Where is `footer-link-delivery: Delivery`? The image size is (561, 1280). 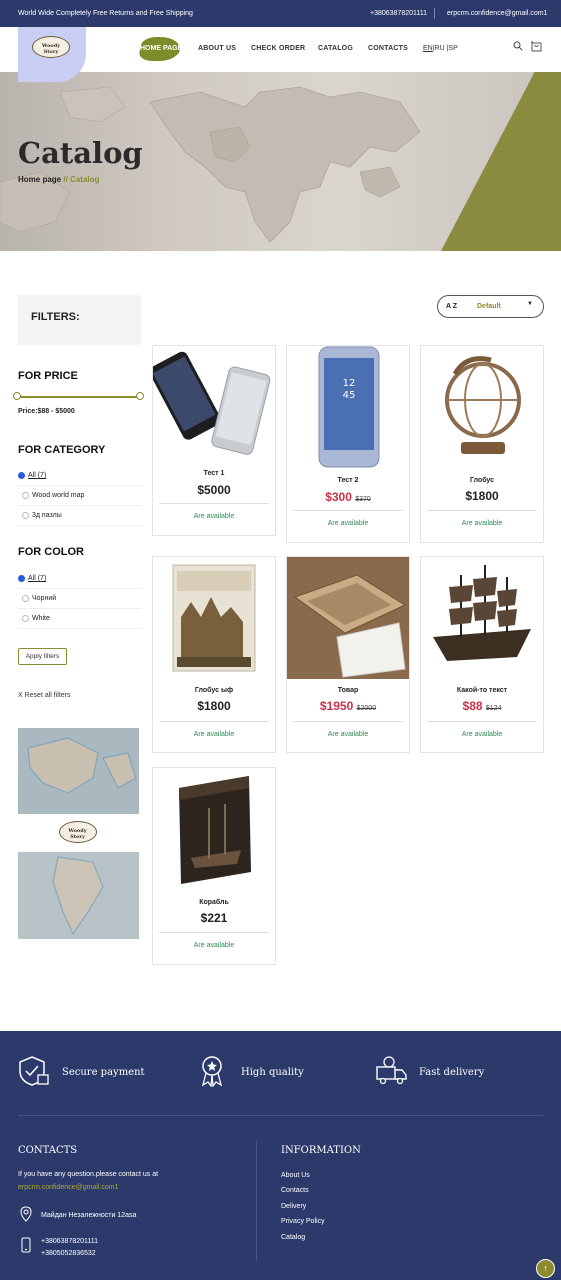 footer-link-delivery: Delivery is located at coordinates (293, 1206).